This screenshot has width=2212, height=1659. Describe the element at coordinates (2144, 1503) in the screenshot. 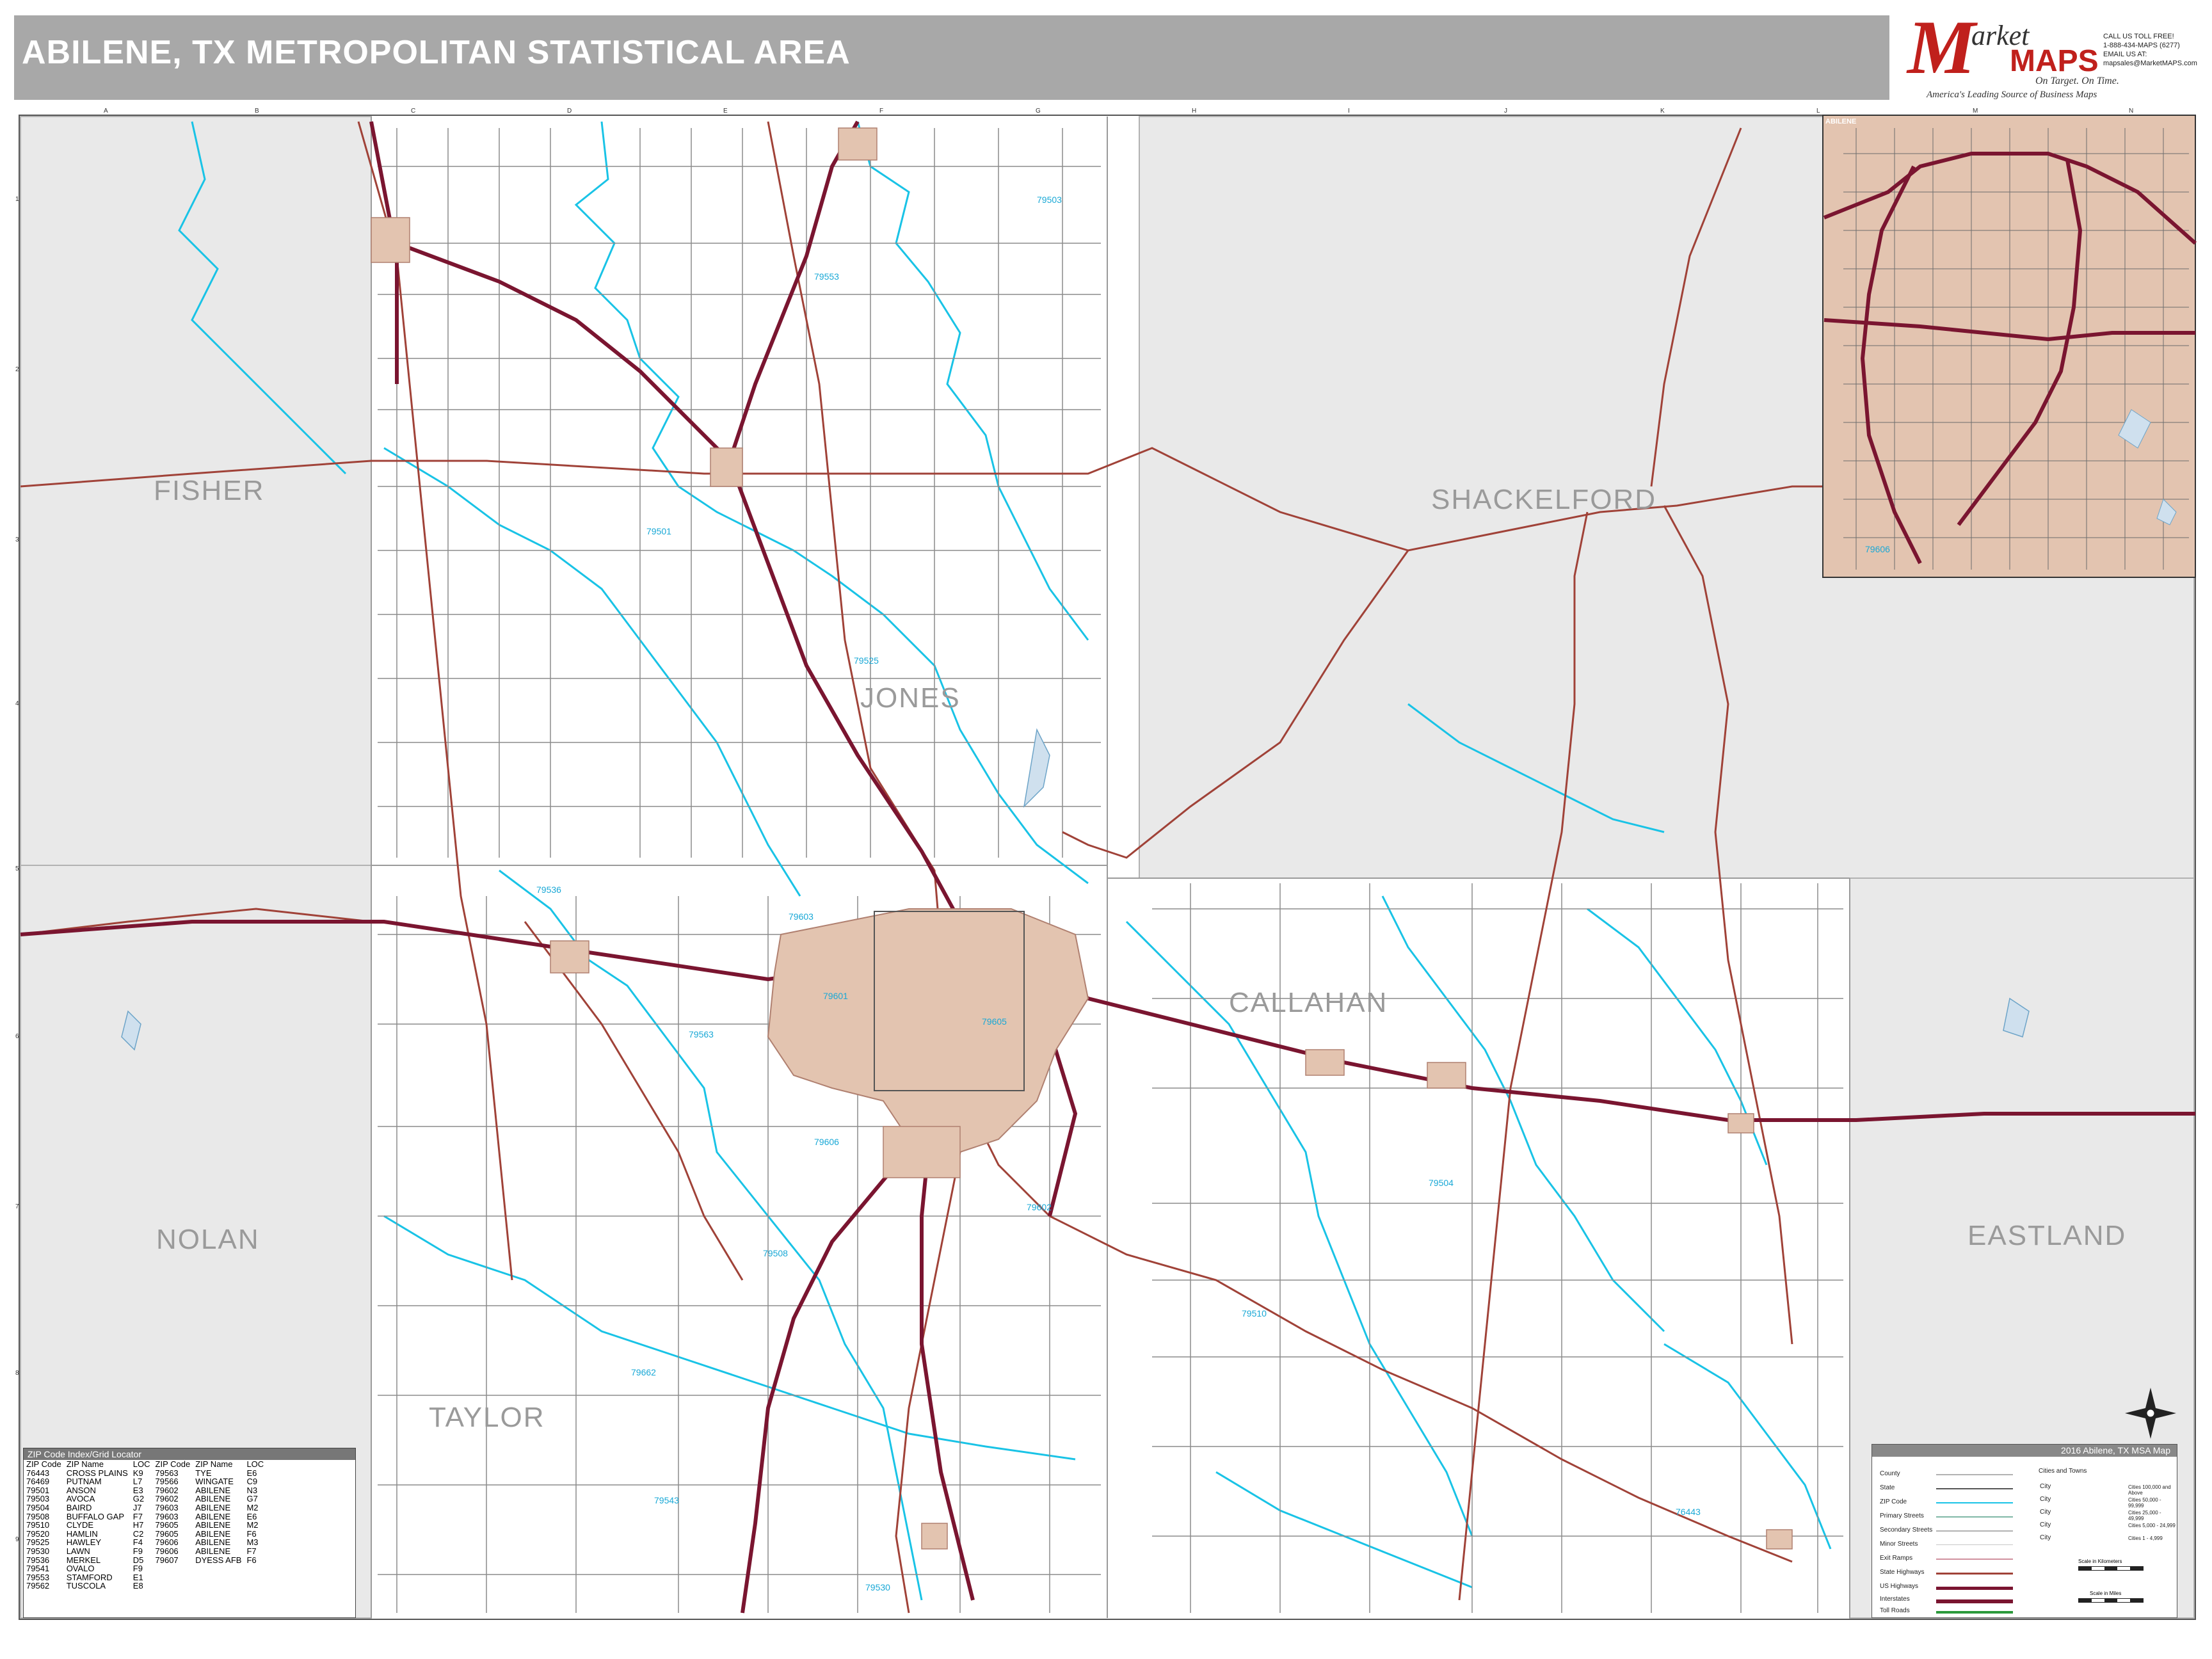

I see `legend-population: Cities 50,000 - 99,999` at that location.